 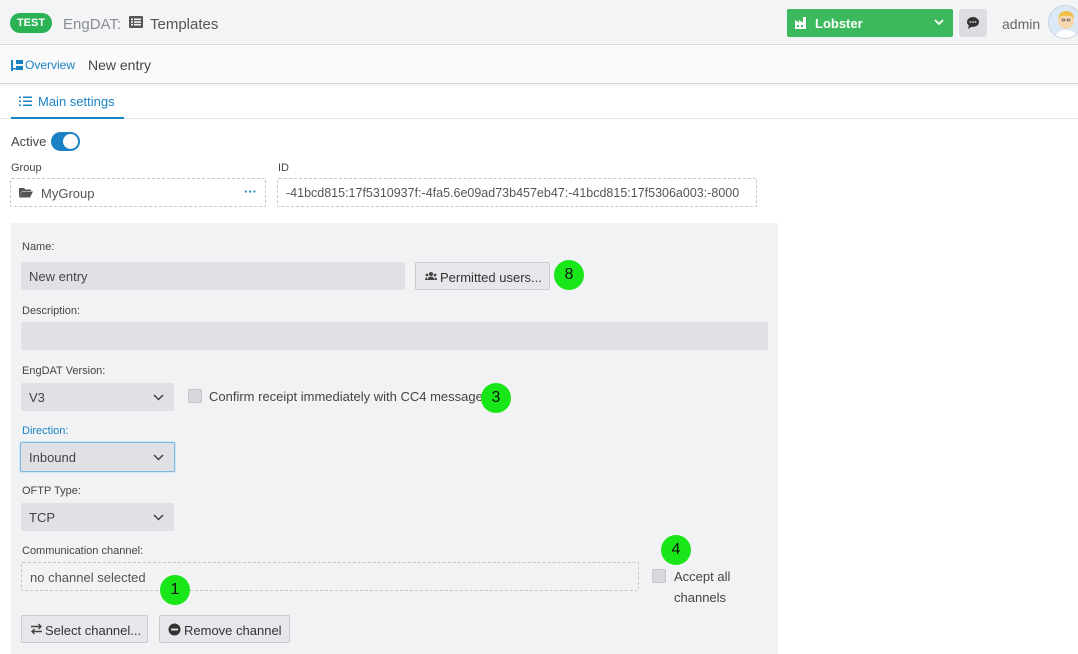 I want to click on app-name: EngDAT:, so click(x=92, y=24).